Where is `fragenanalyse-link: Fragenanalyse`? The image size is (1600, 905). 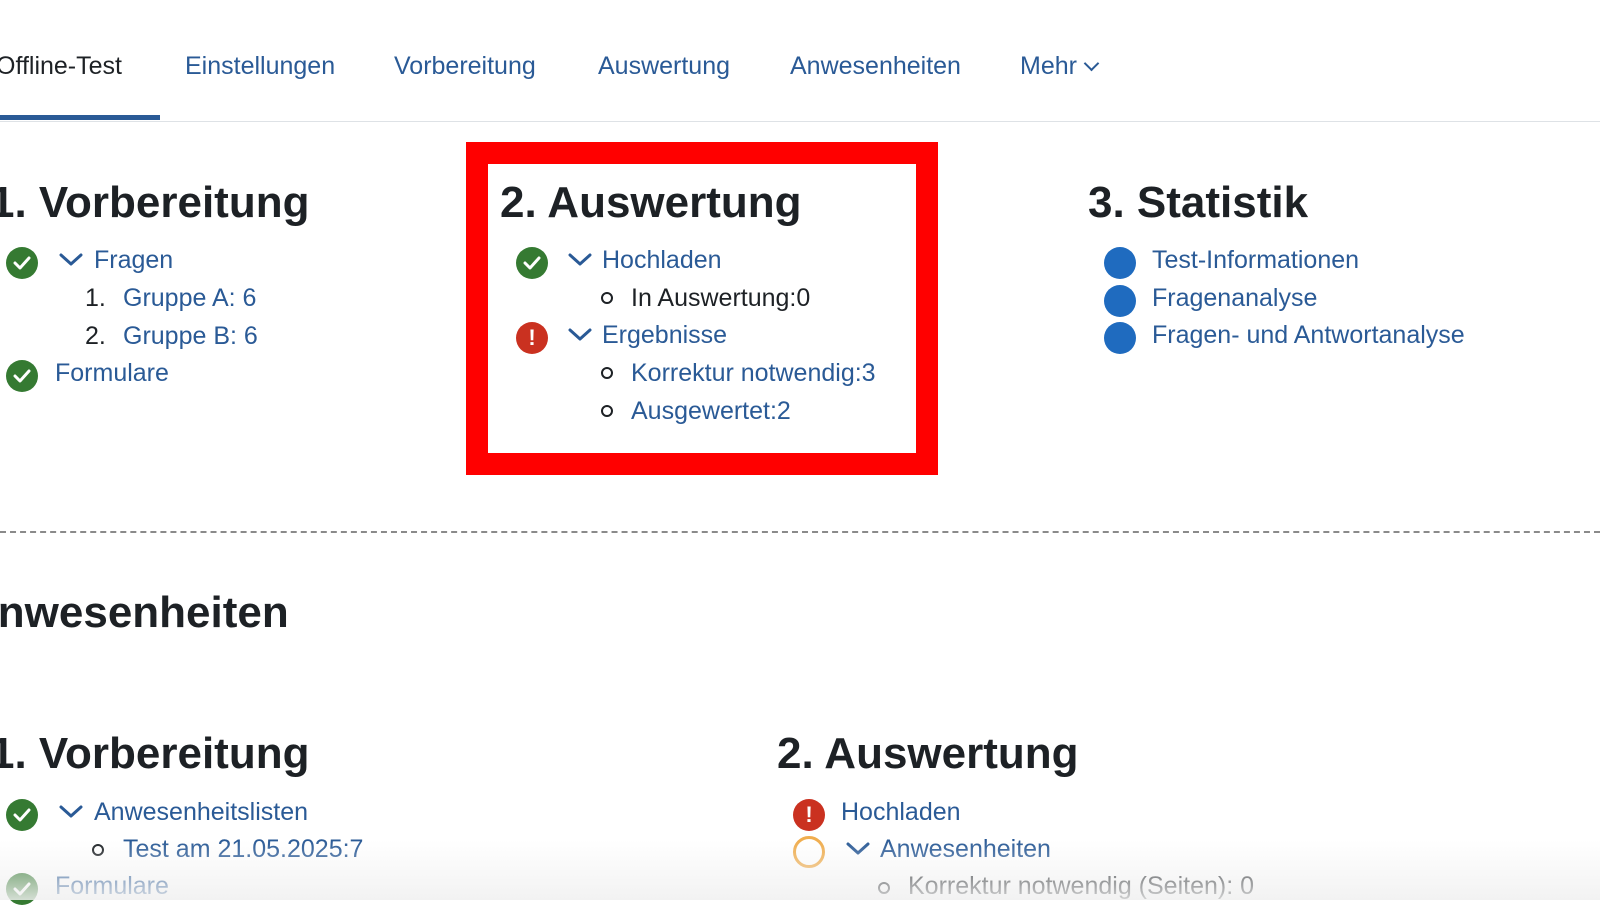 fragenanalyse-link: Fragenanalyse is located at coordinates (1234, 298).